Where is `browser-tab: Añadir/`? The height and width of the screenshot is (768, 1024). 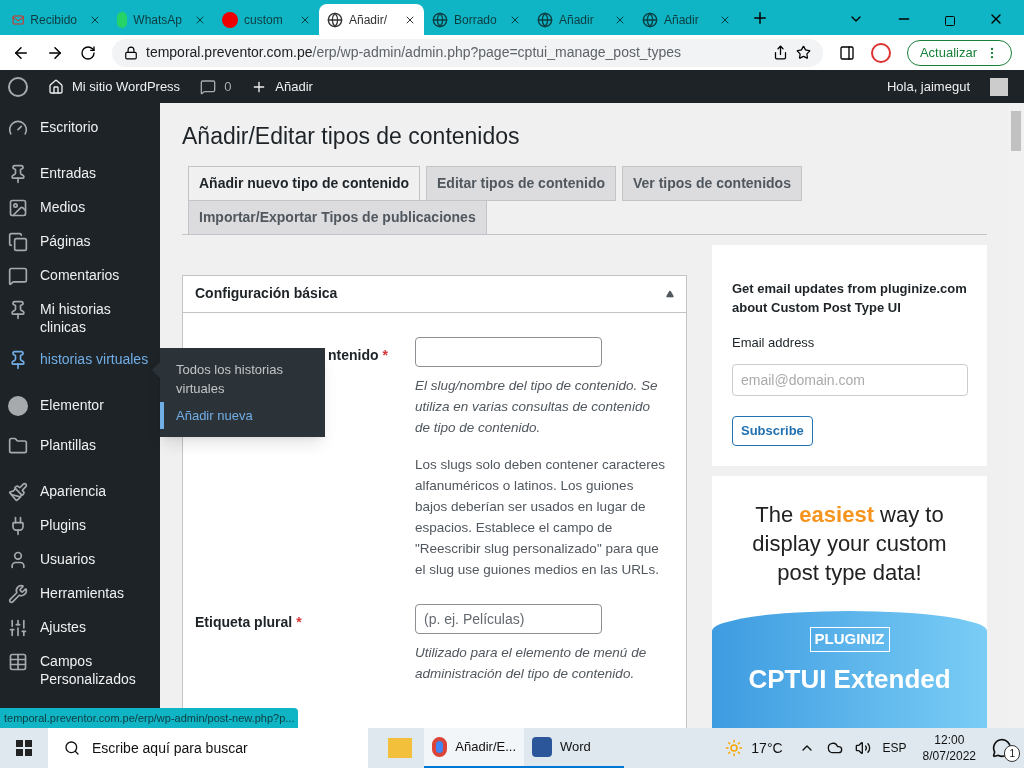 browser-tab: Añadir/ is located at coordinates (371, 19).